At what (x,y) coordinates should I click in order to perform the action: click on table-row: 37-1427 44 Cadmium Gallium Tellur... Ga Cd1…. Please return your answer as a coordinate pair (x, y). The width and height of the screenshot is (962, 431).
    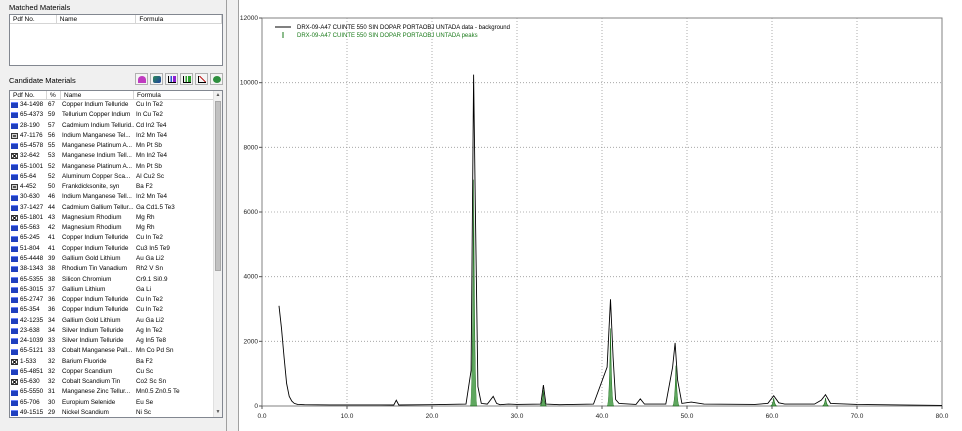
    Looking at the image, I should click on (116, 208).